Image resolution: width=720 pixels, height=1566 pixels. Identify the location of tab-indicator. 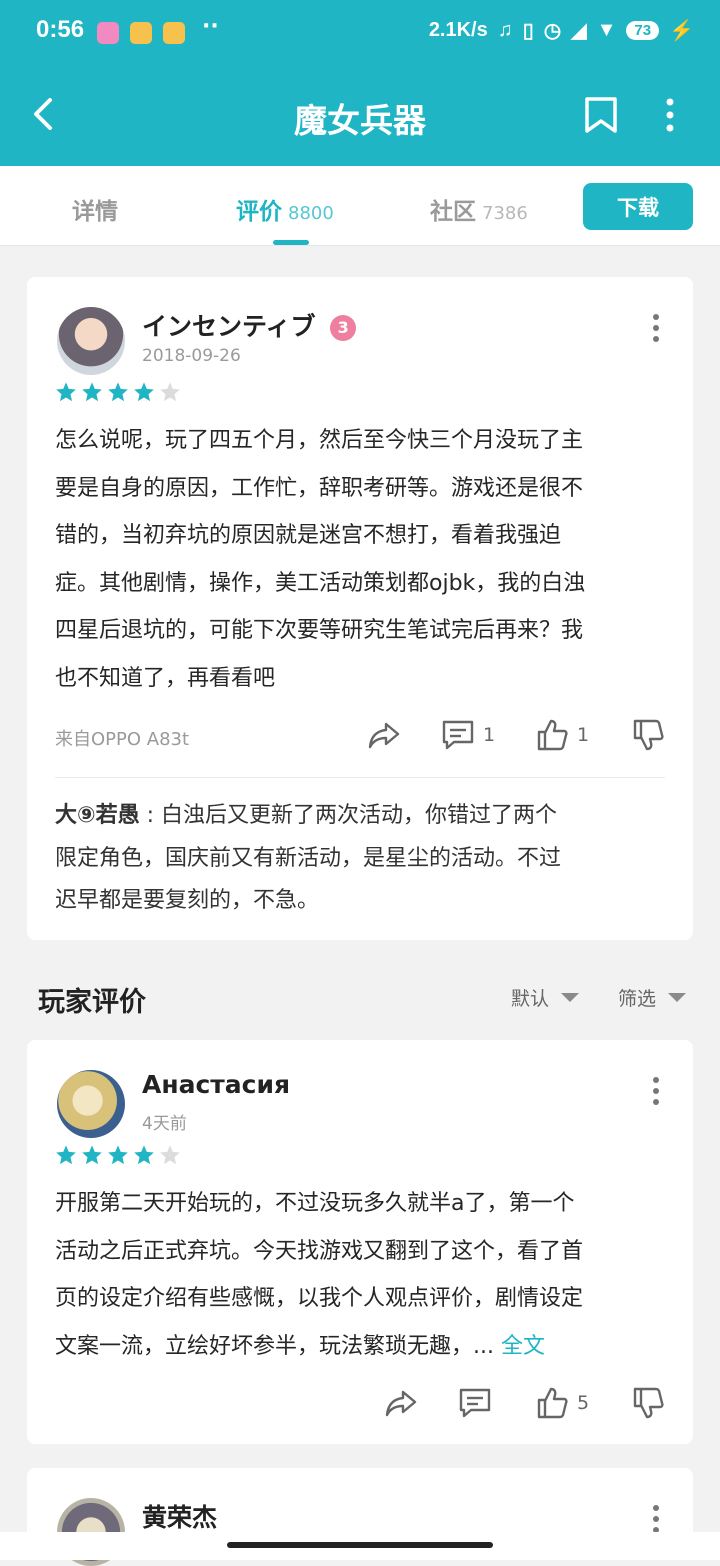
(291, 242).